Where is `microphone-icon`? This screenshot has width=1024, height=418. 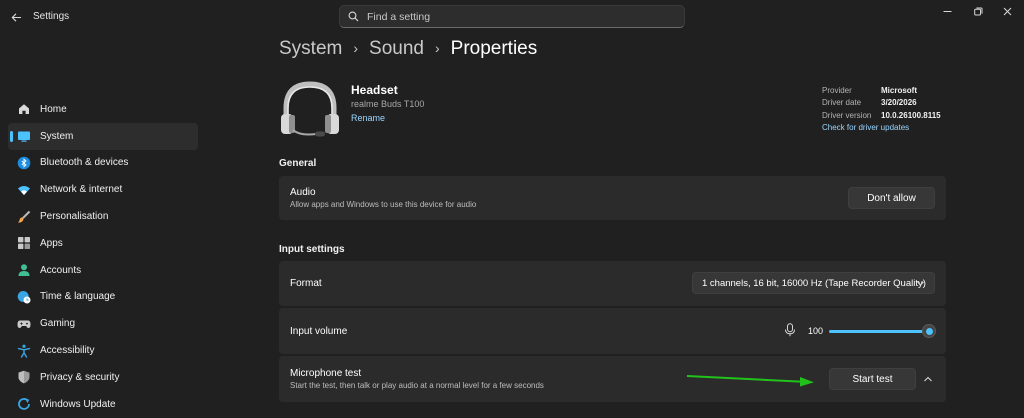 microphone-icon is located at coordinates (790, 330).